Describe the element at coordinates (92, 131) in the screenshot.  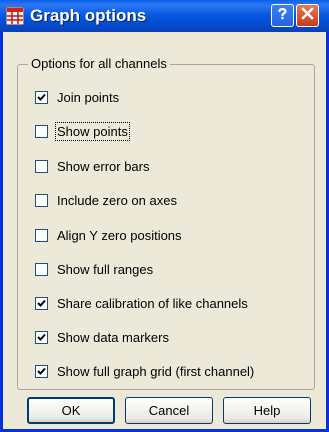
I see `option-label: Show points` at that location.